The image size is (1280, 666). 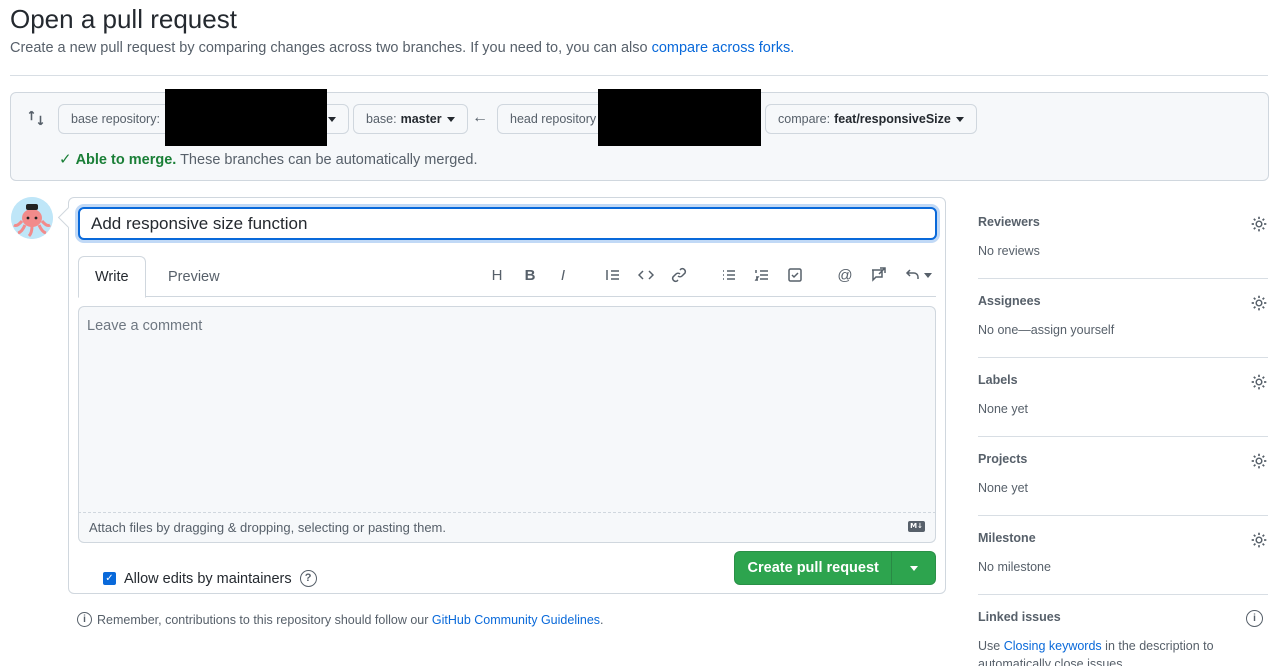 What do you see at coordinates (115, 119) in the screenshot?
I see `base-repository-label: base repository:` at bounding box center [115, 119].